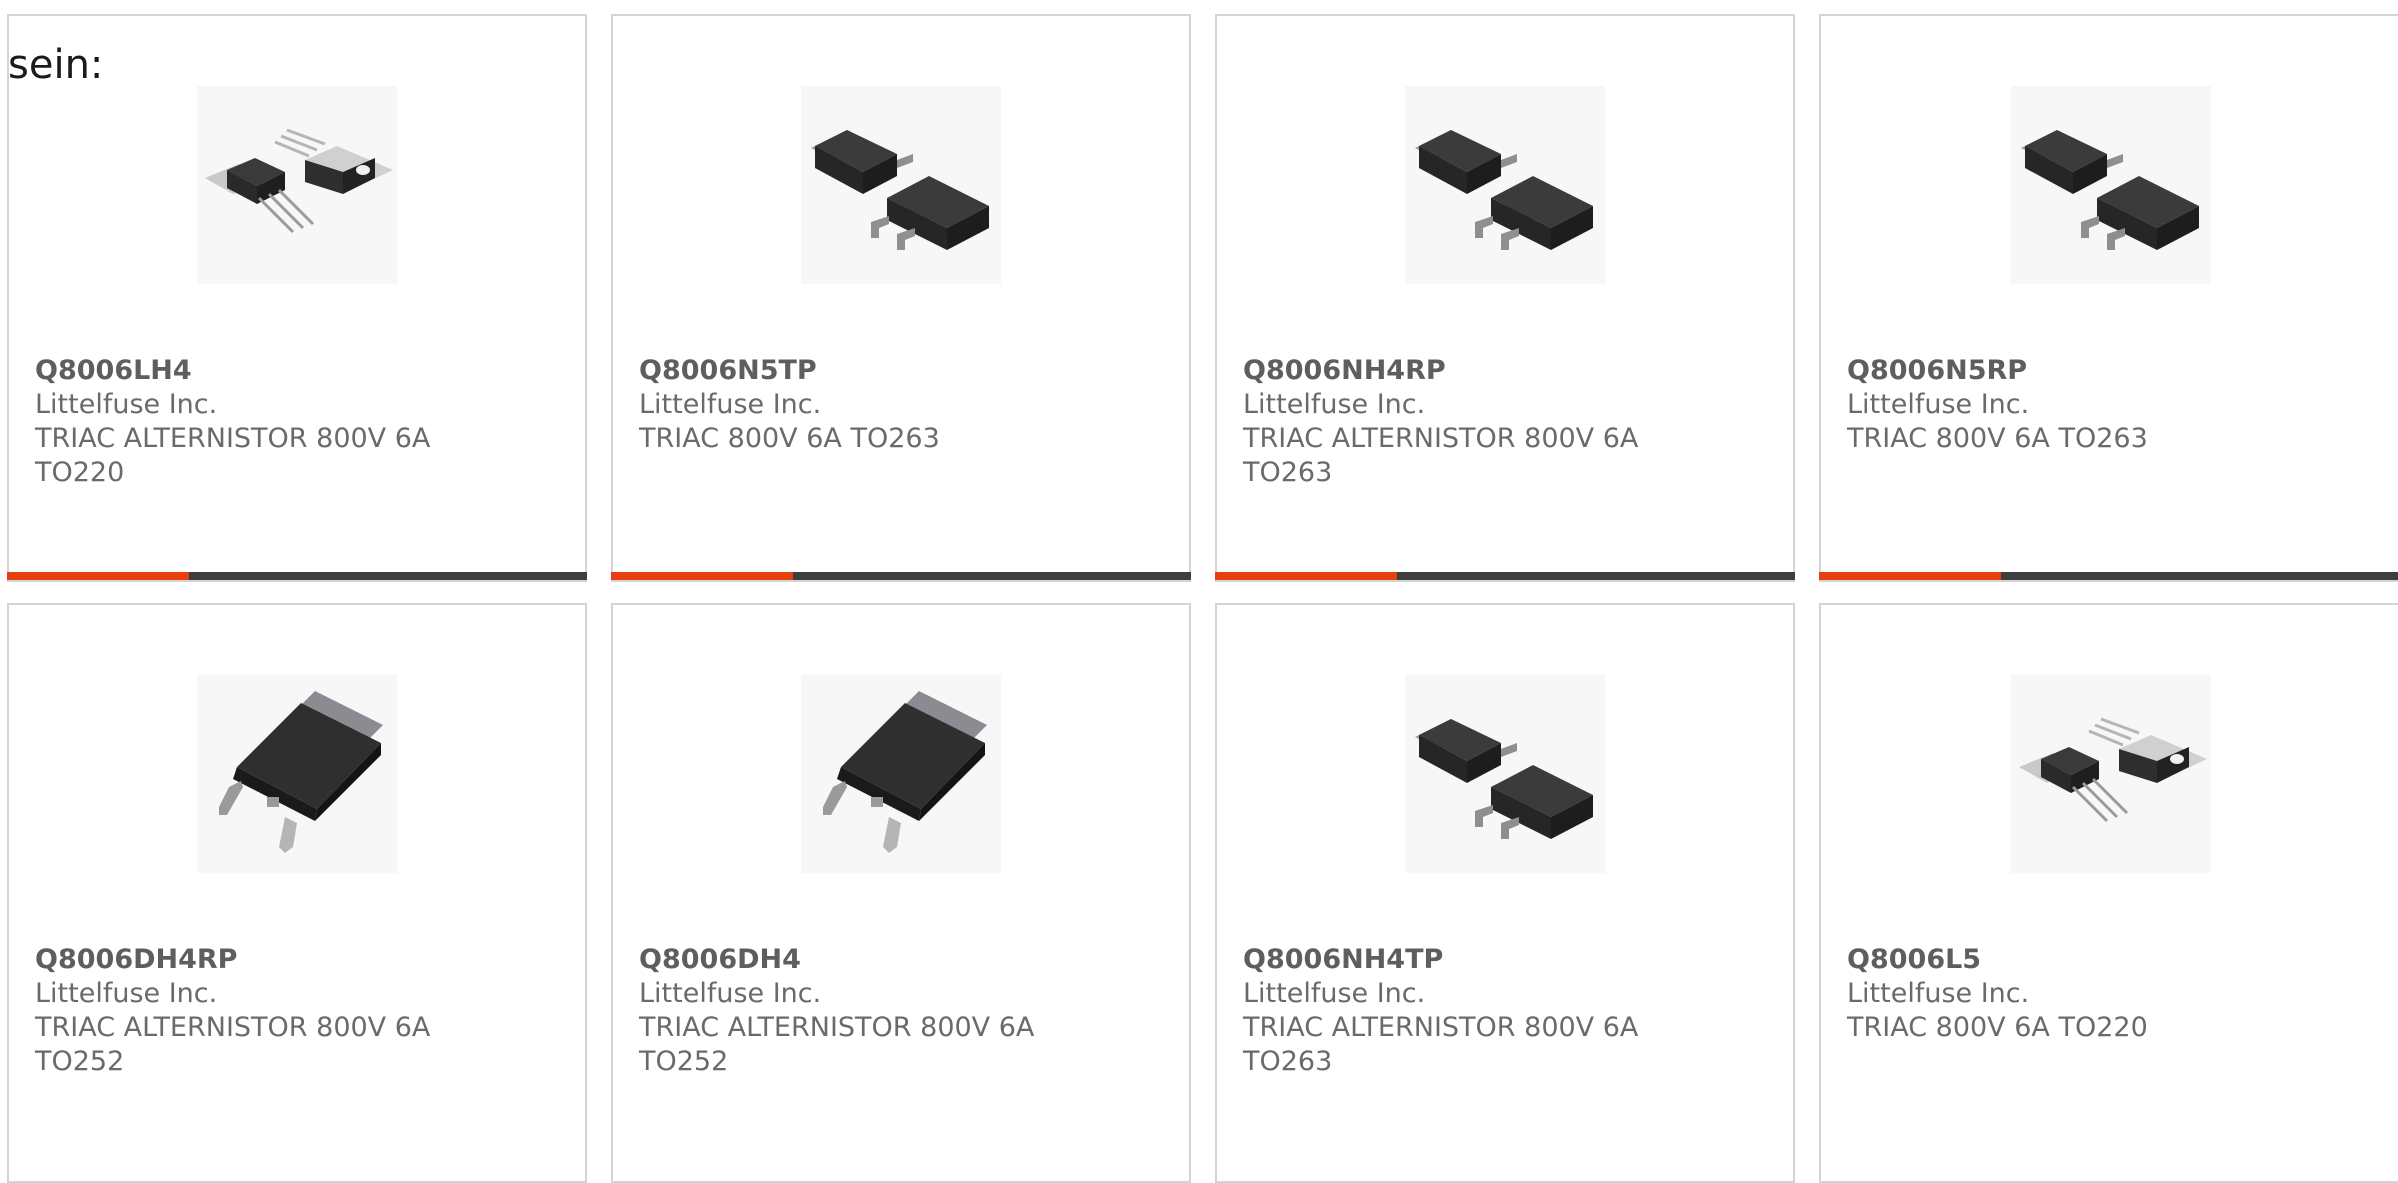 The width and height of the screenshot is (2398, 1183). I want to click on part-number-link: Q8006N5TP, so click(904, 371).